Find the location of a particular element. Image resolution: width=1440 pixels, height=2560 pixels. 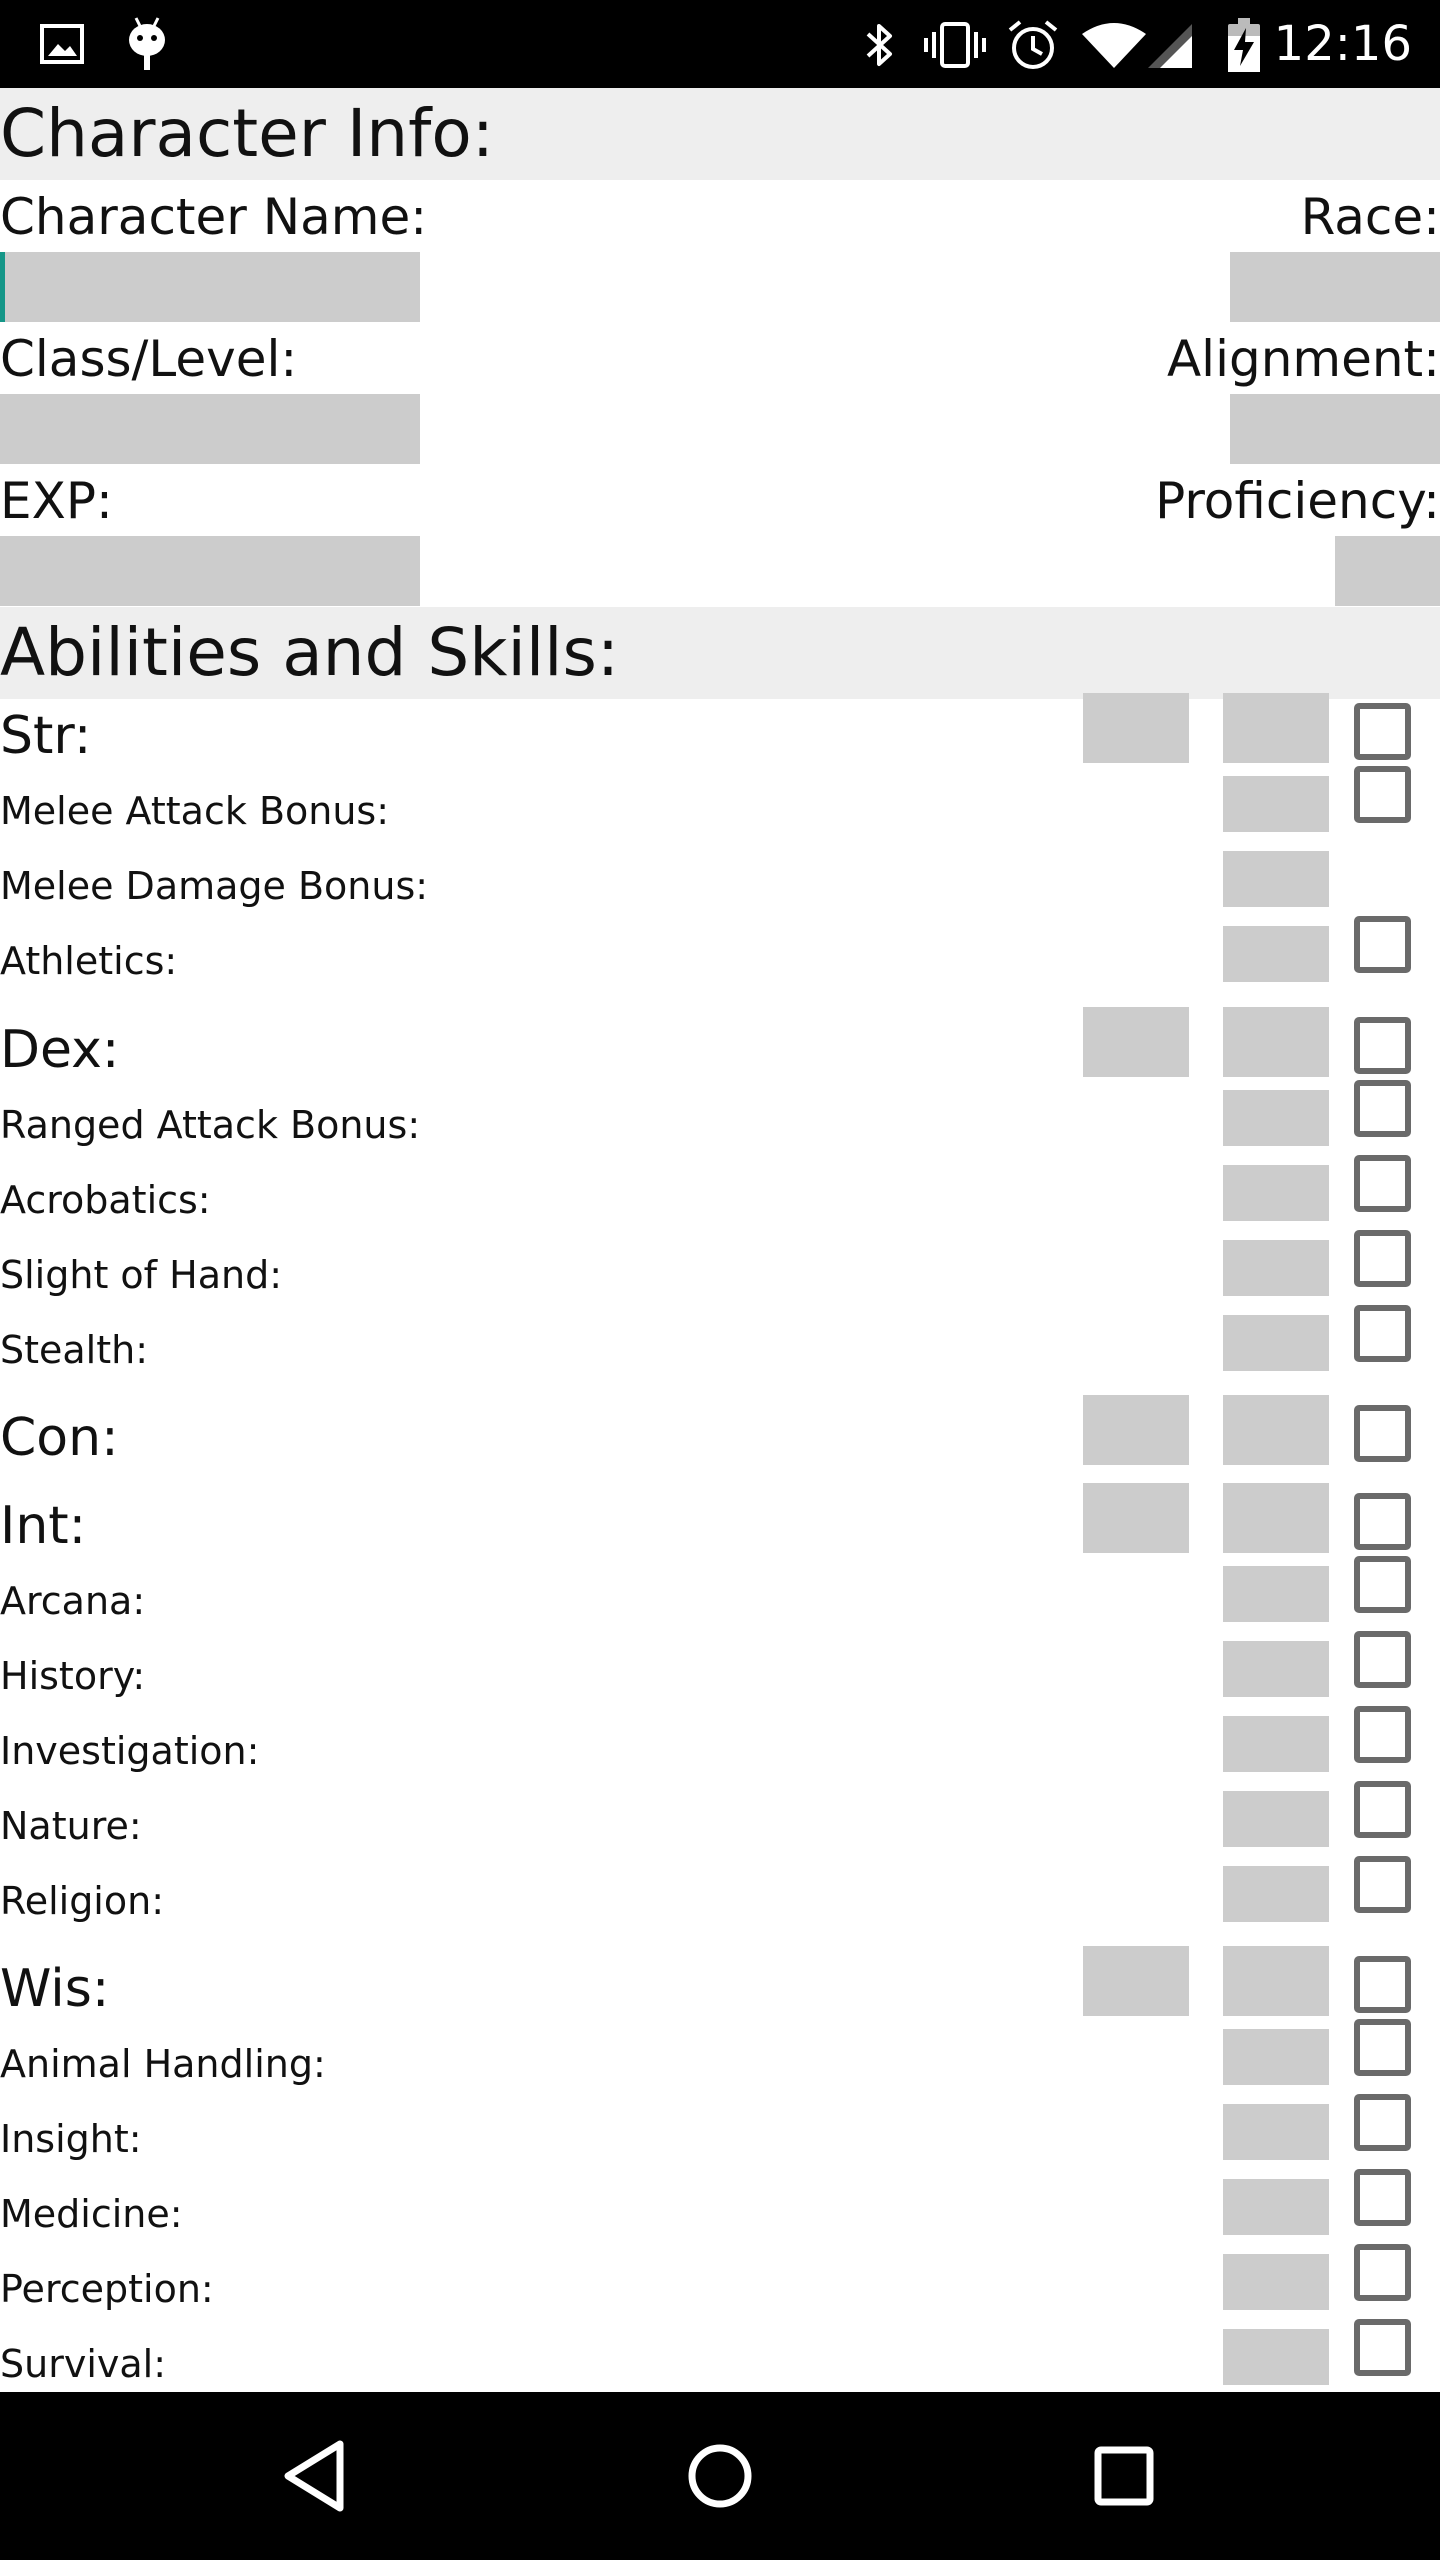

ability-row-wis: Wis: is located at coordinates (720, 1986).